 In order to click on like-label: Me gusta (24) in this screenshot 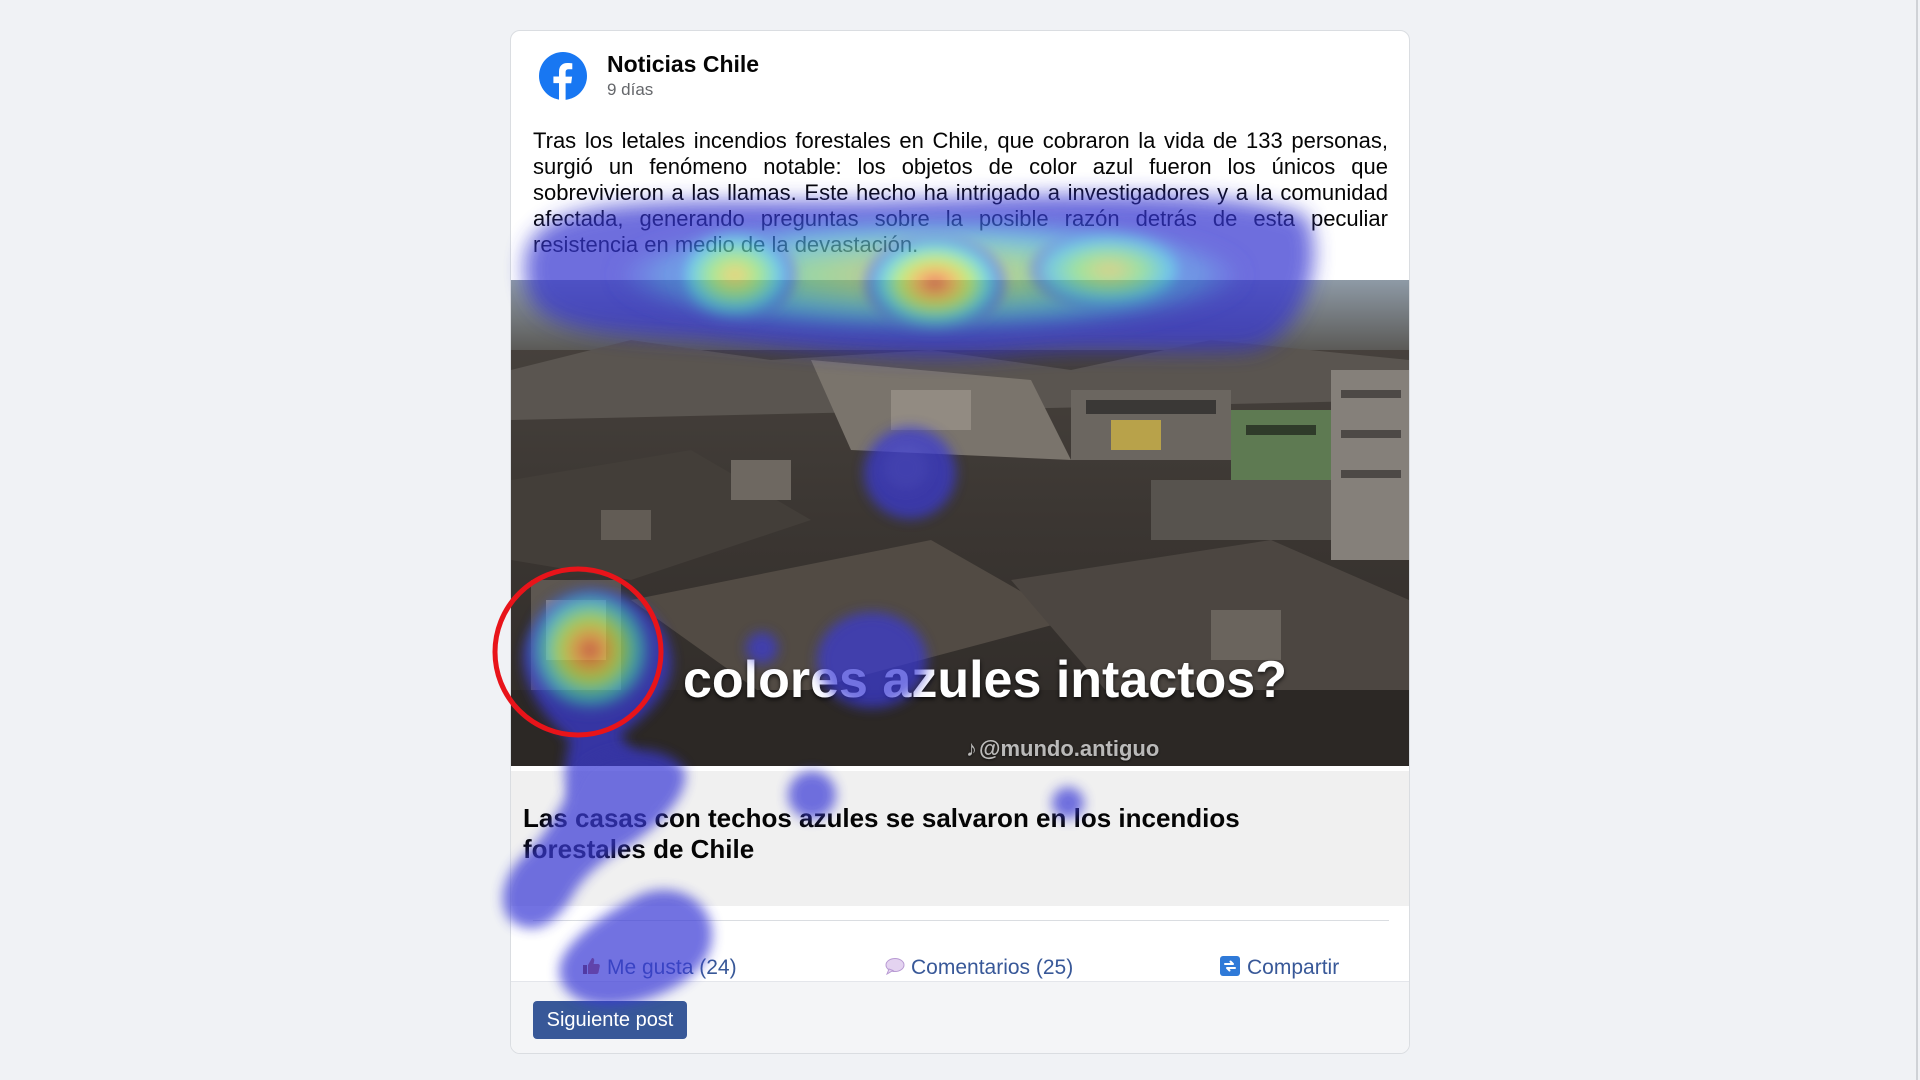, I will do `click(672, 967)`.